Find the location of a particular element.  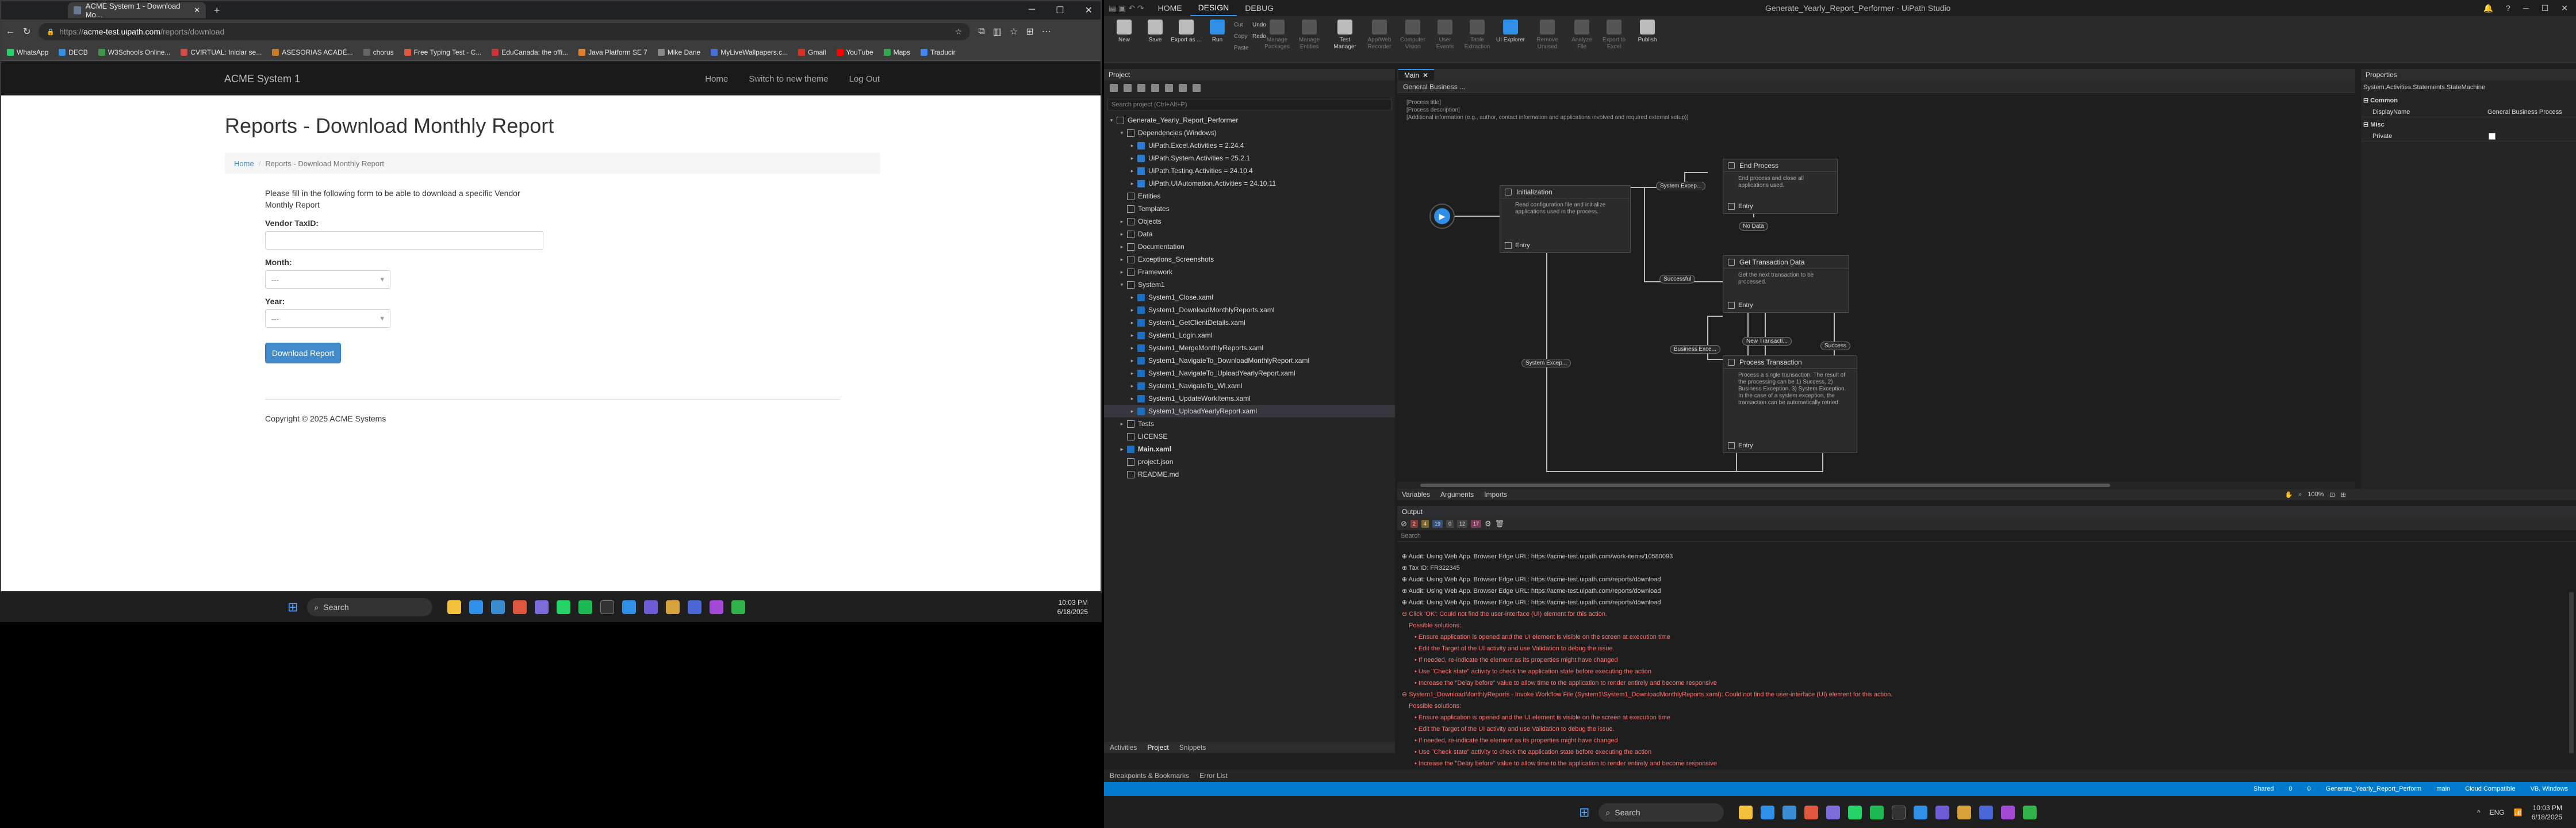

taskbar-search: ⌕ Search is located at coordinates (370, 607).